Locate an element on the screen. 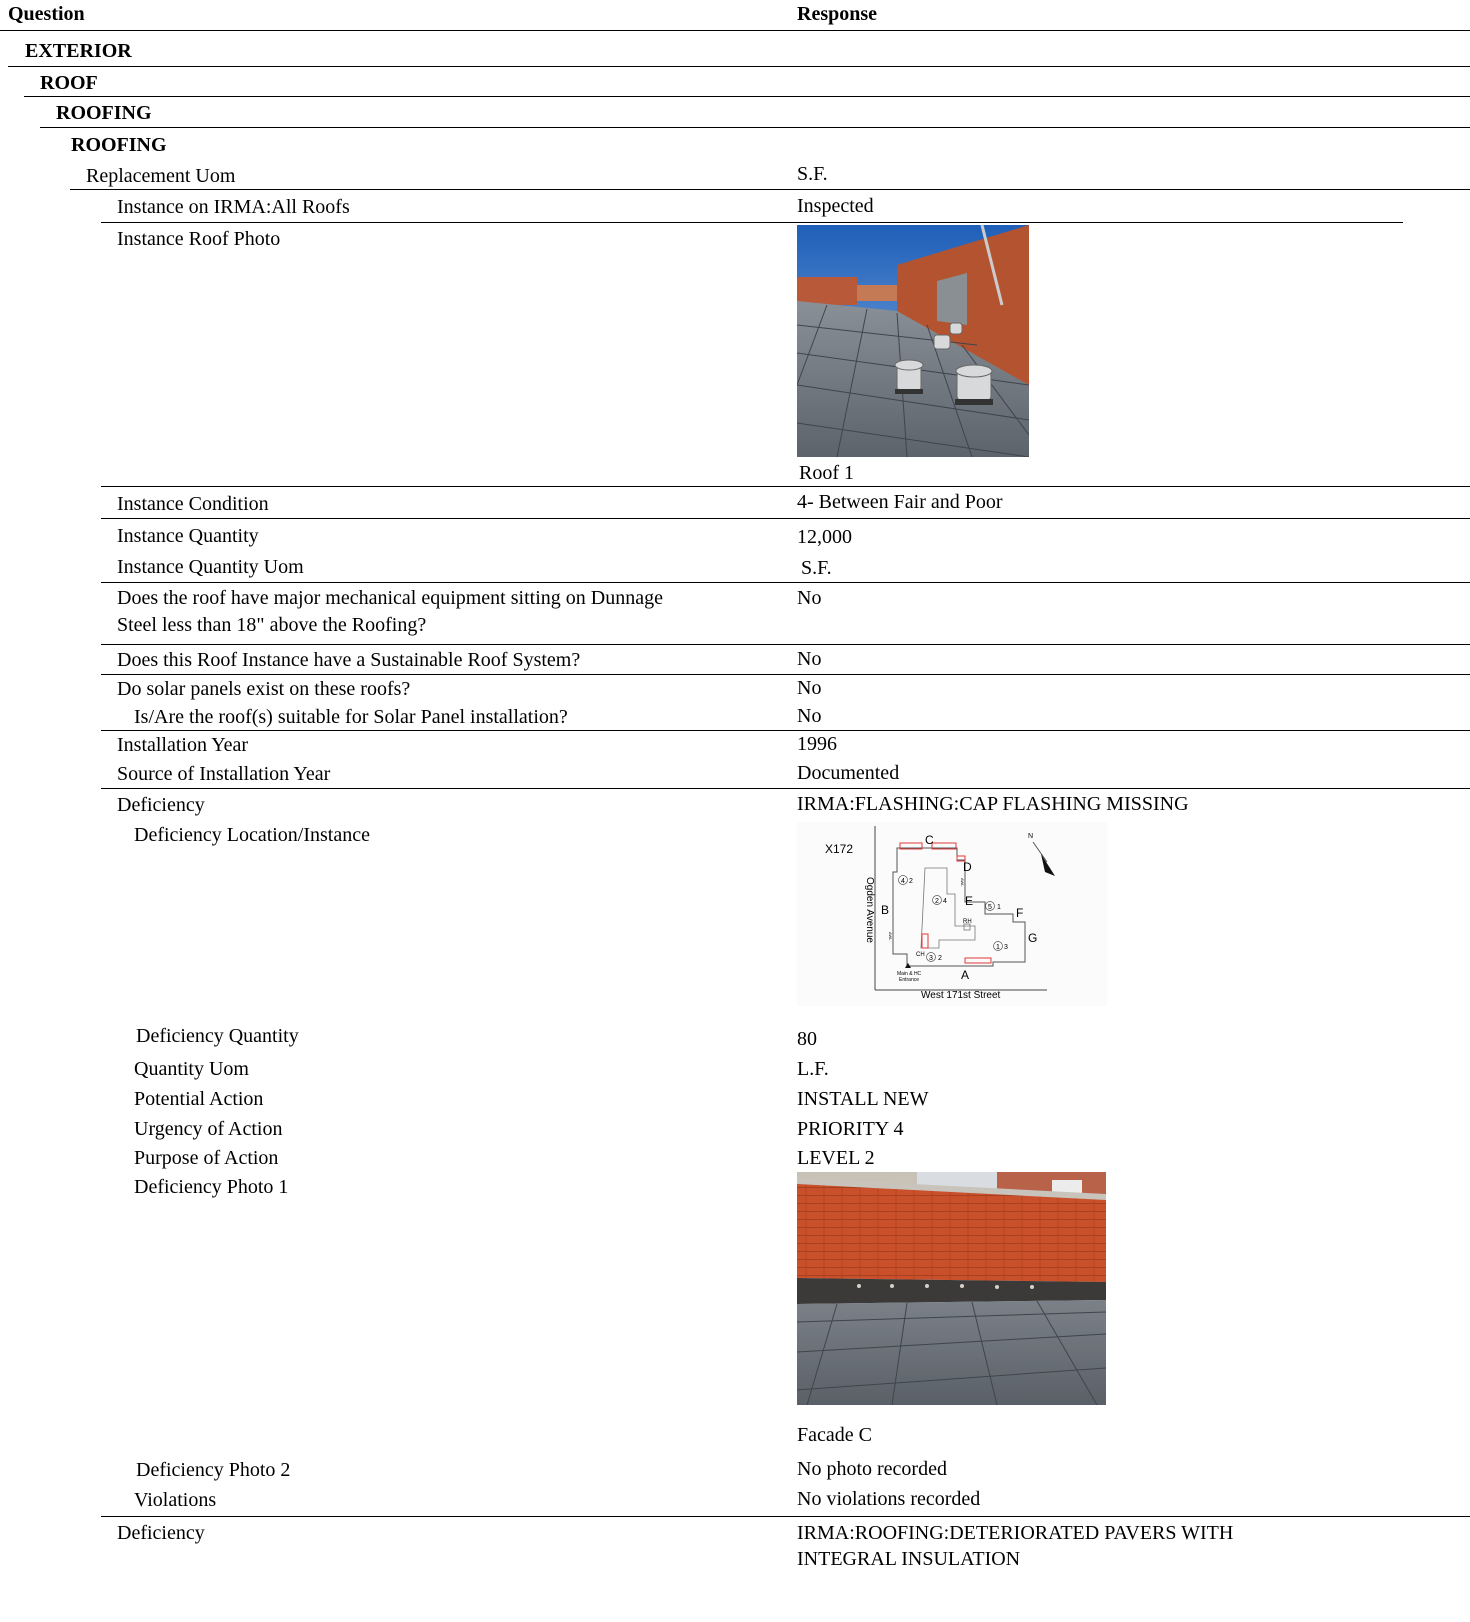 This screenshot has height=1622, width=1470. facade-label-g: G is located at coordinates (1032, 938).